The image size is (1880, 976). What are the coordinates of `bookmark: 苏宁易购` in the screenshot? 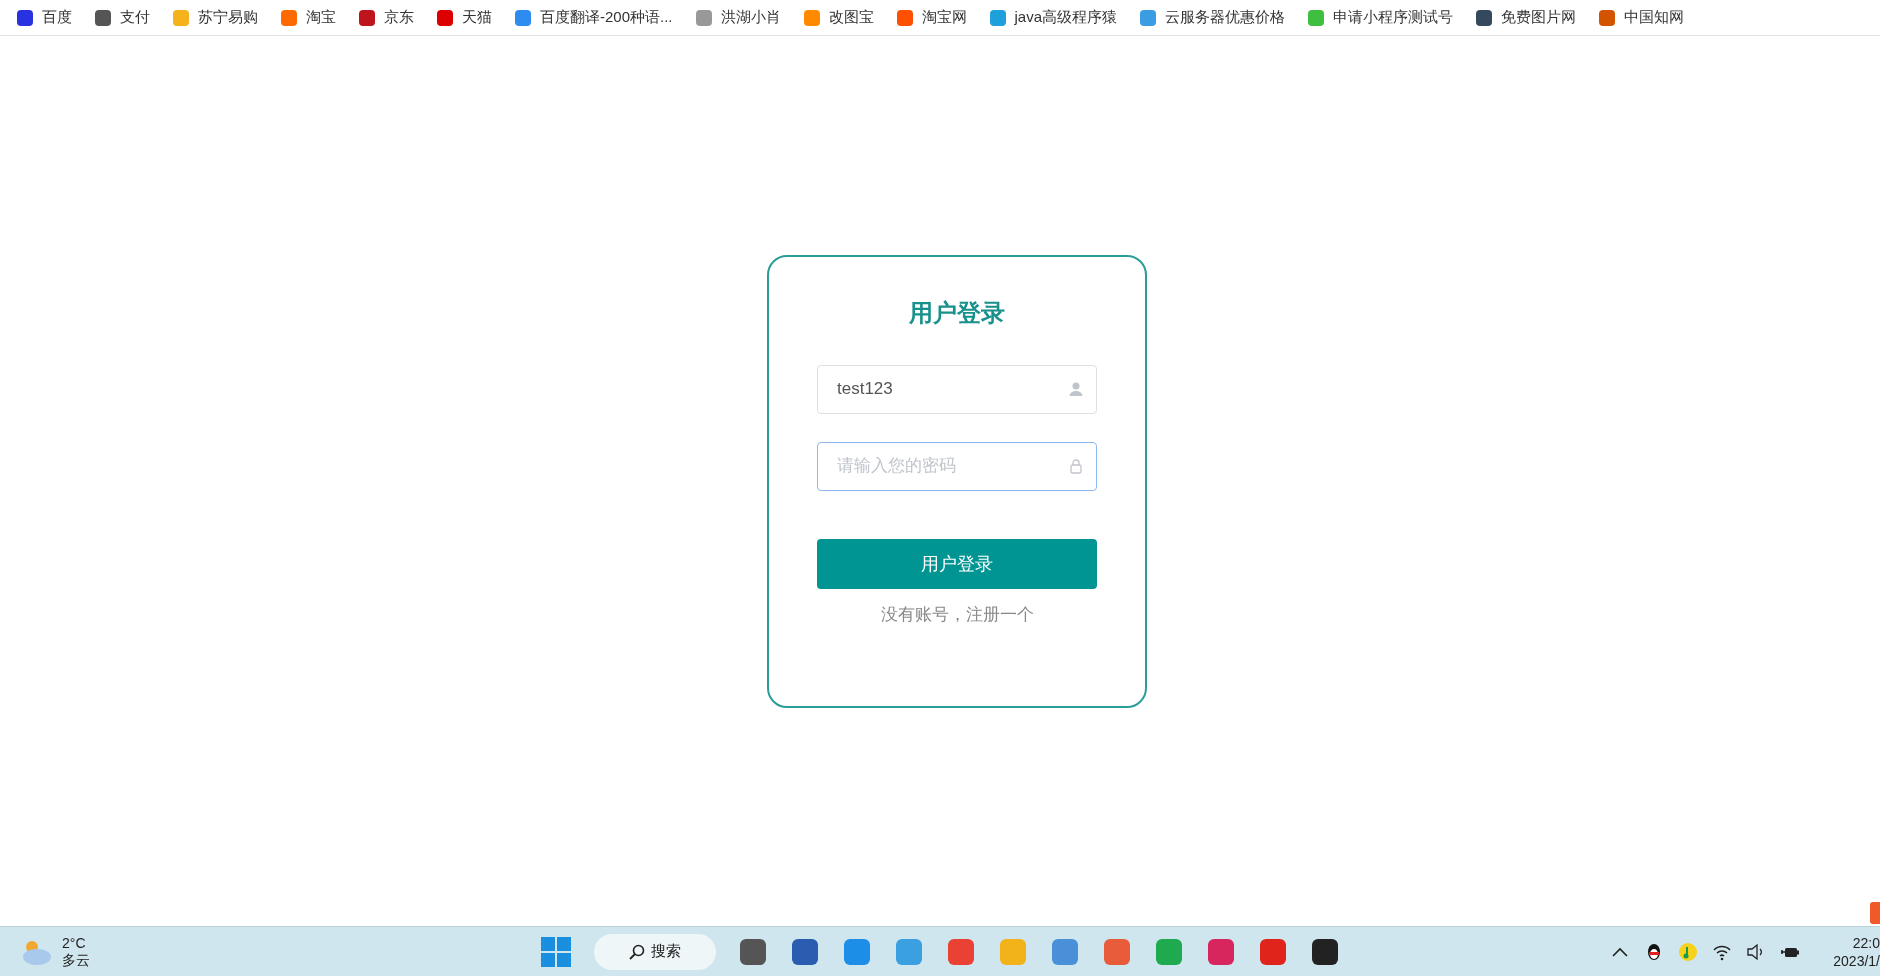 It's located at (215, 17).